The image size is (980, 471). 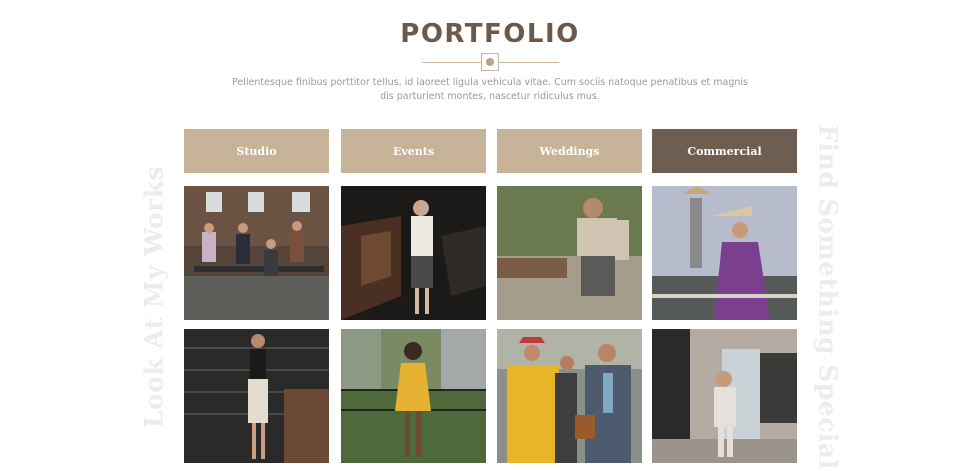 I want to click on title-divider-right, so click(x=529, y=62).